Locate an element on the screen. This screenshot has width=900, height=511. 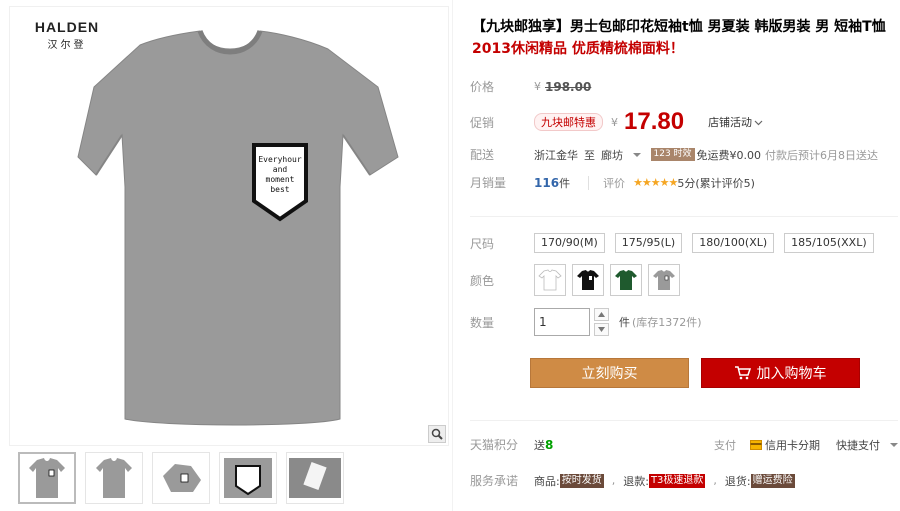
currency-symbol: ¥ is located at coordinates (537, 86).